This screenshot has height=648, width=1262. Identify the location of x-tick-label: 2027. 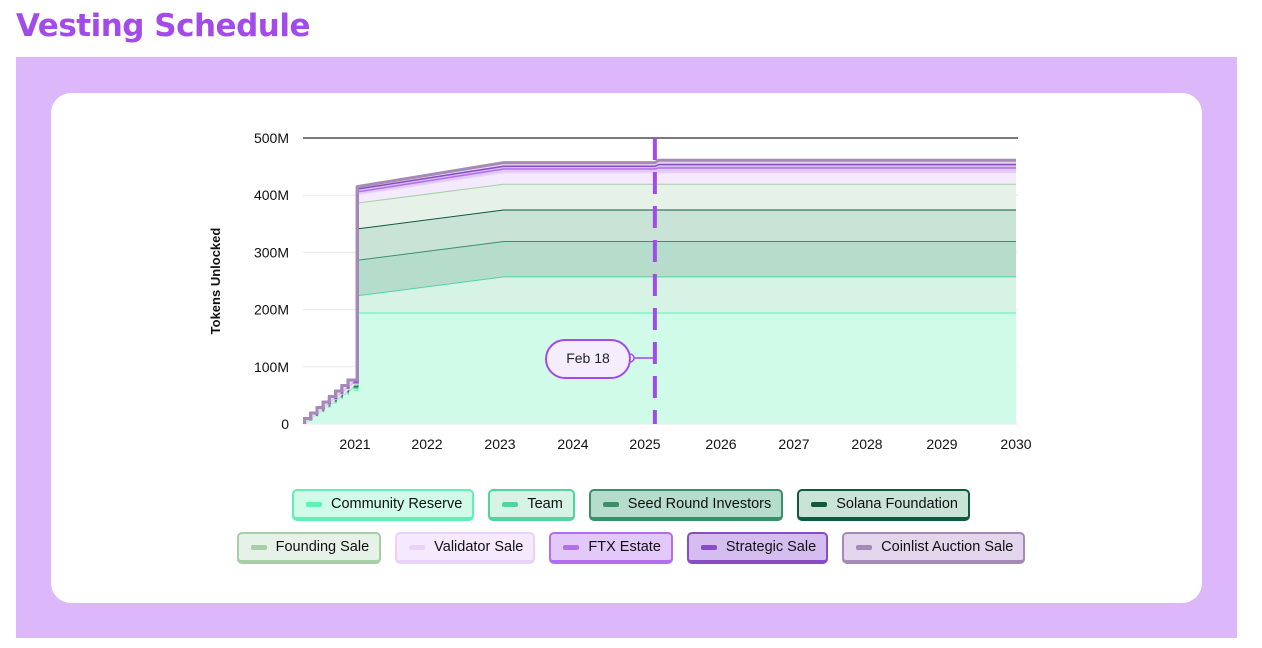
(793, 444).